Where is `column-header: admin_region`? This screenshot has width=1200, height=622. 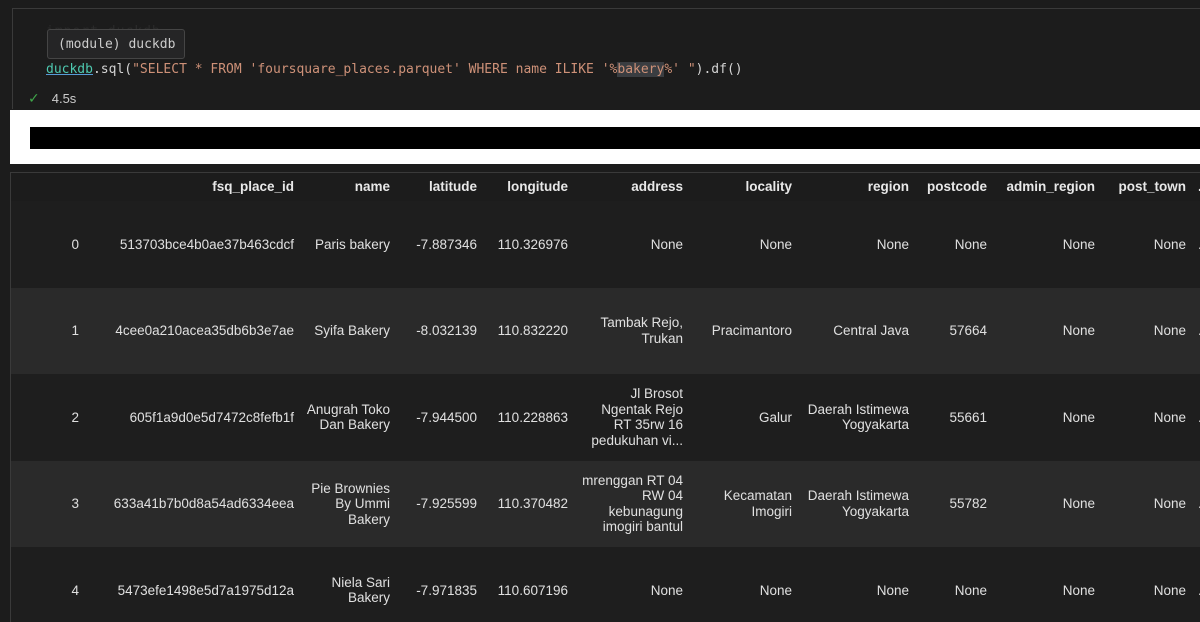 column-header: admin_region is located at coordinates (1050, 187).